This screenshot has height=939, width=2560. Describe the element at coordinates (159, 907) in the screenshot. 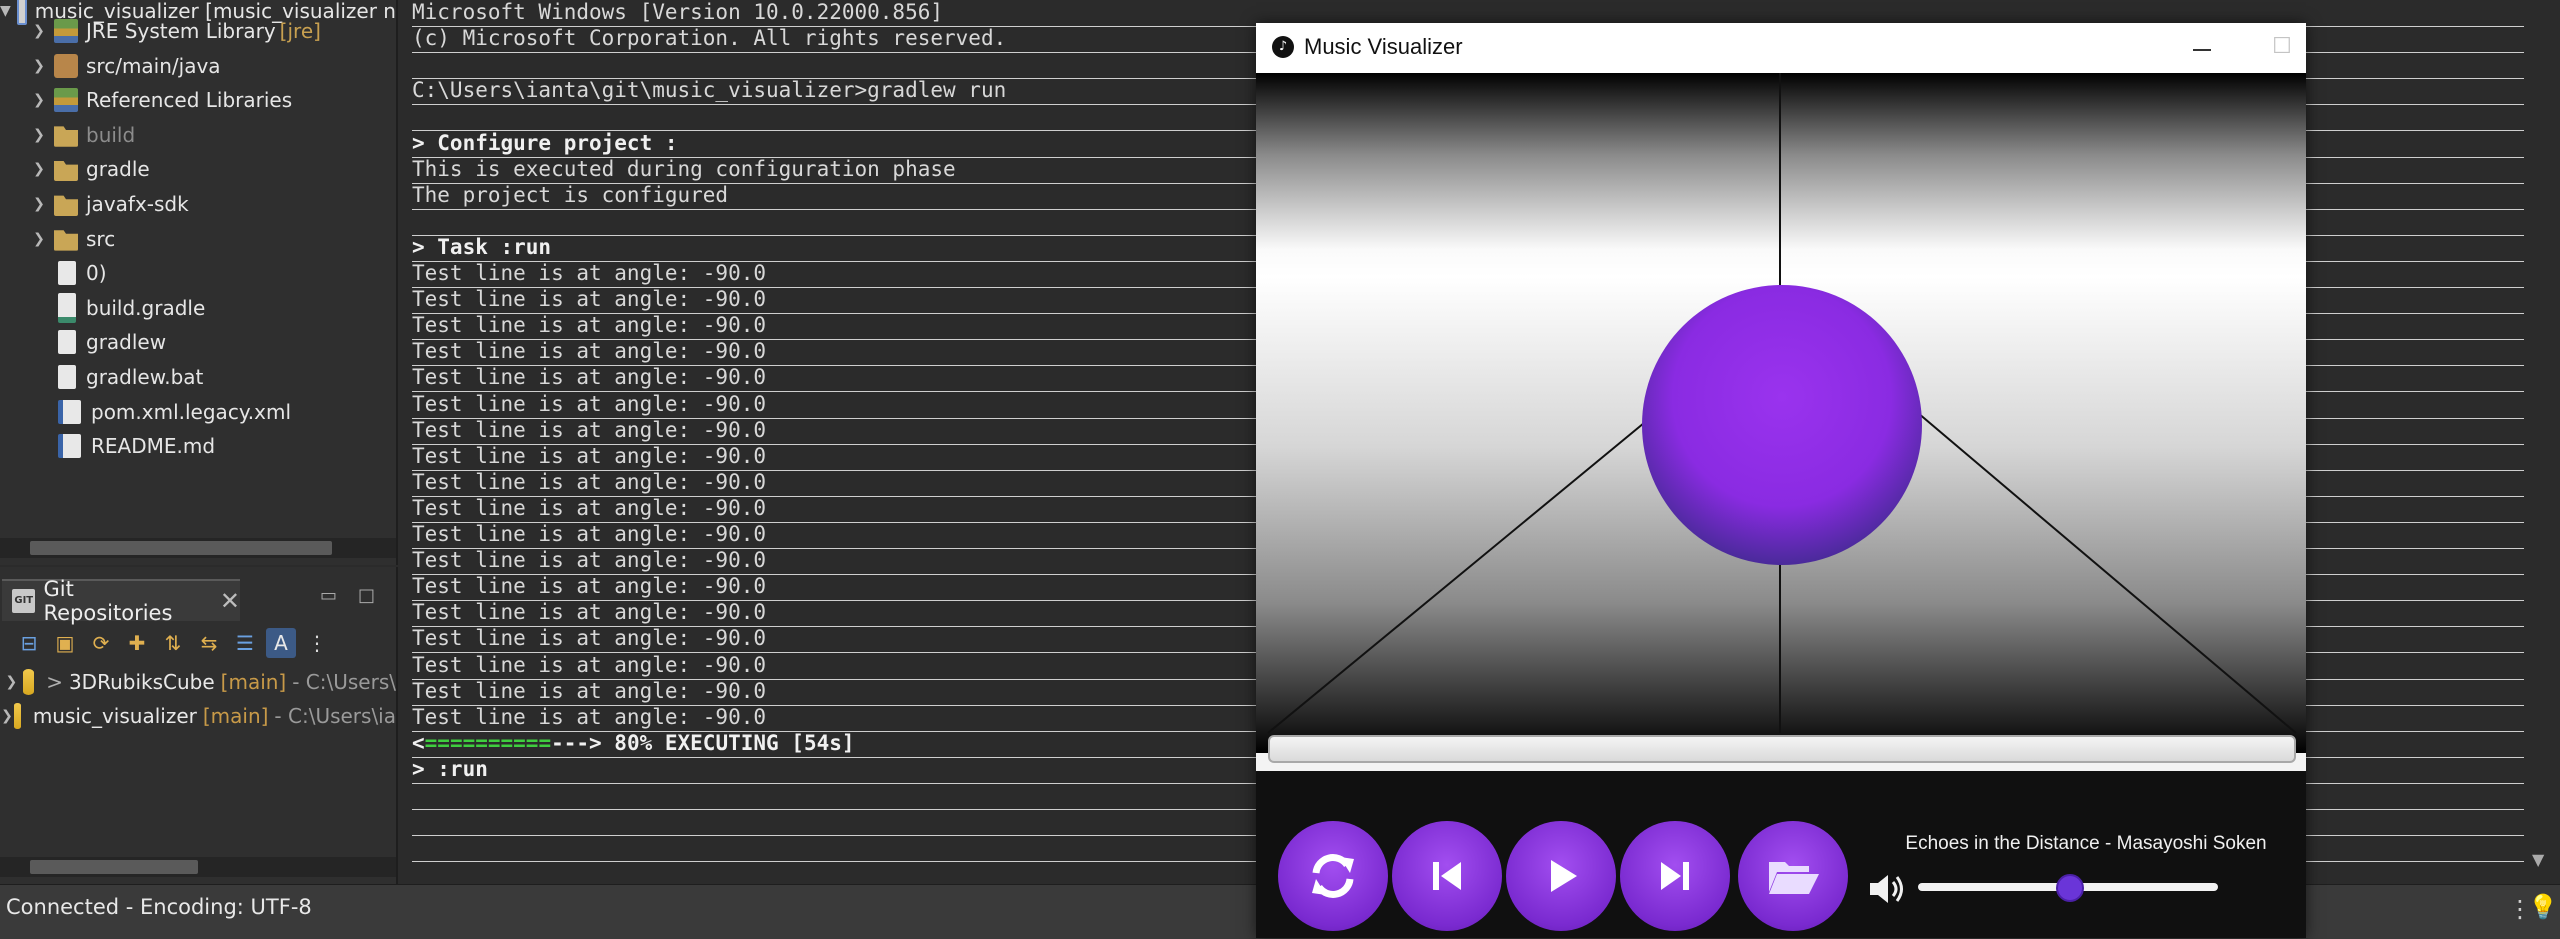

I see `status-text: Connected - Encoding: UTF-8` at that location.